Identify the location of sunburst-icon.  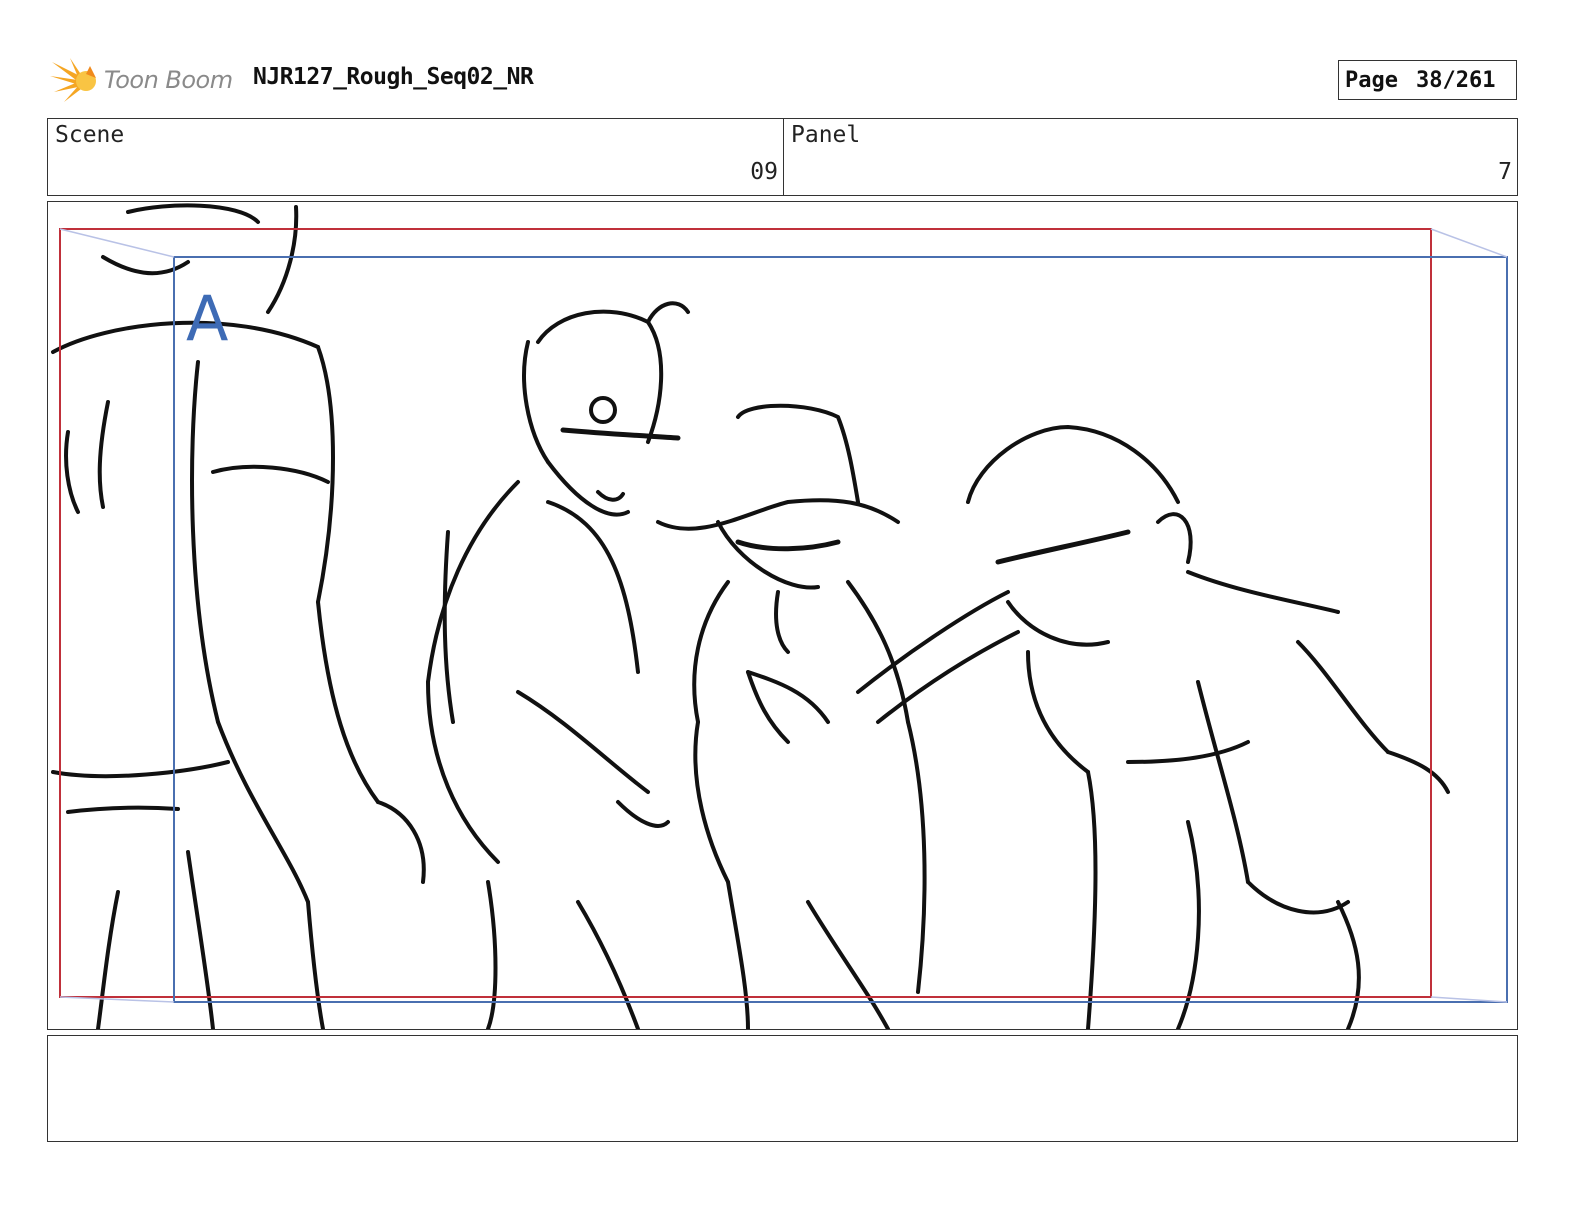
(73, 80).